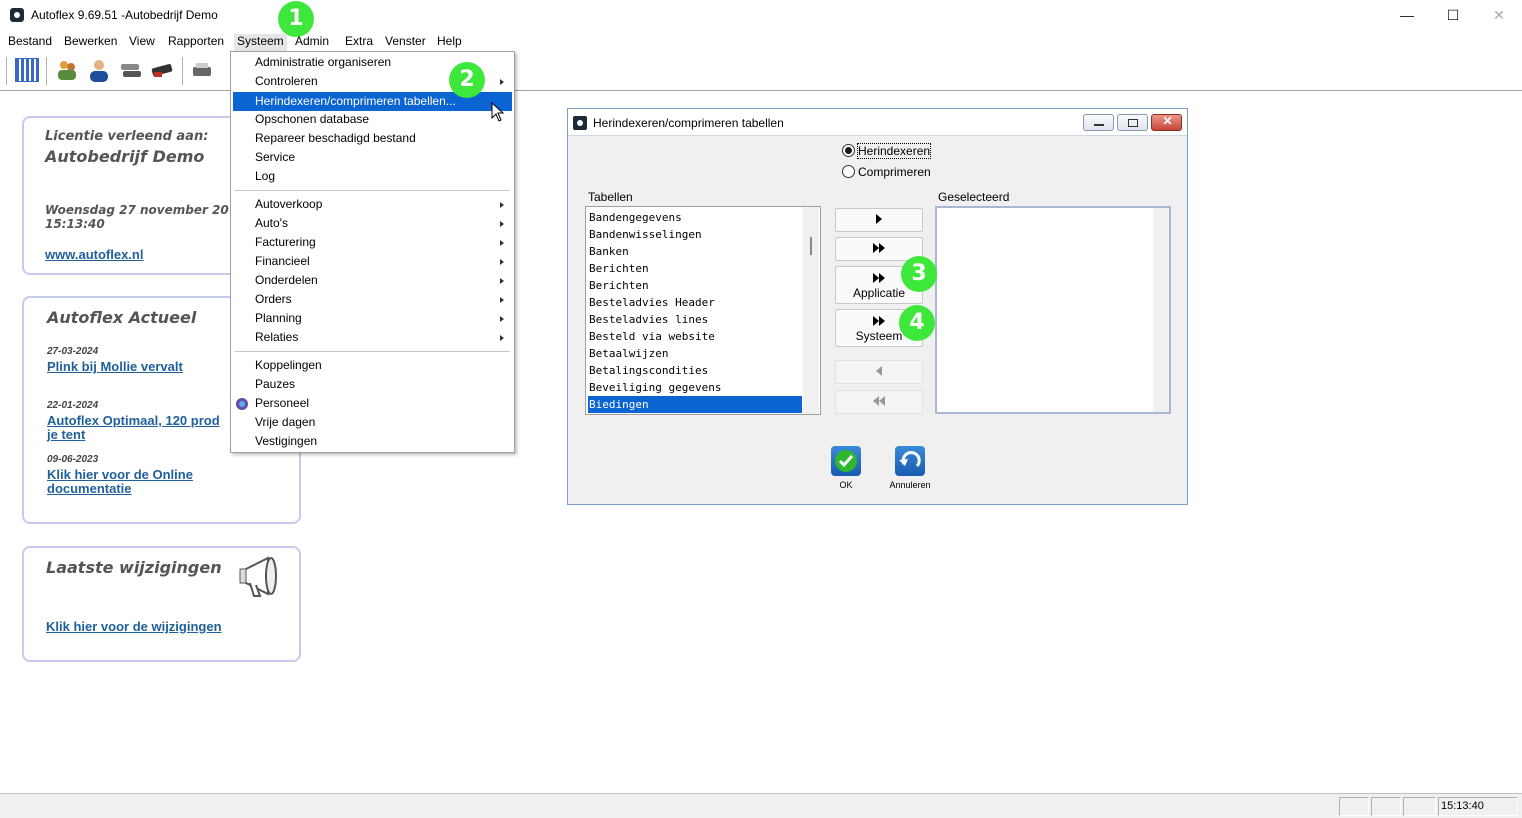 This screenshot has width=1522, height=818. What do you see at coordinates (372, 365) in the screenshot?
I see `menu-item-koppelingen: Koppelingen` at bounding box center [372, 365].